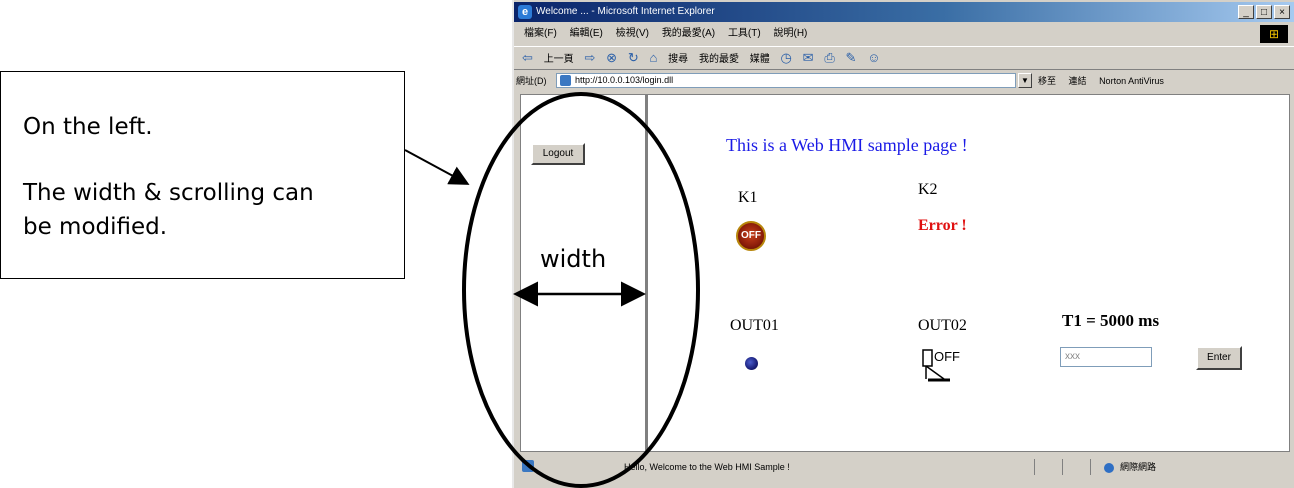 This screenshot has height=488, width=1294. What do you see at coordinates (632, 33) in the screenshot?
I see `menu-view: 檢視(V)` at bounding box center [632, 33].